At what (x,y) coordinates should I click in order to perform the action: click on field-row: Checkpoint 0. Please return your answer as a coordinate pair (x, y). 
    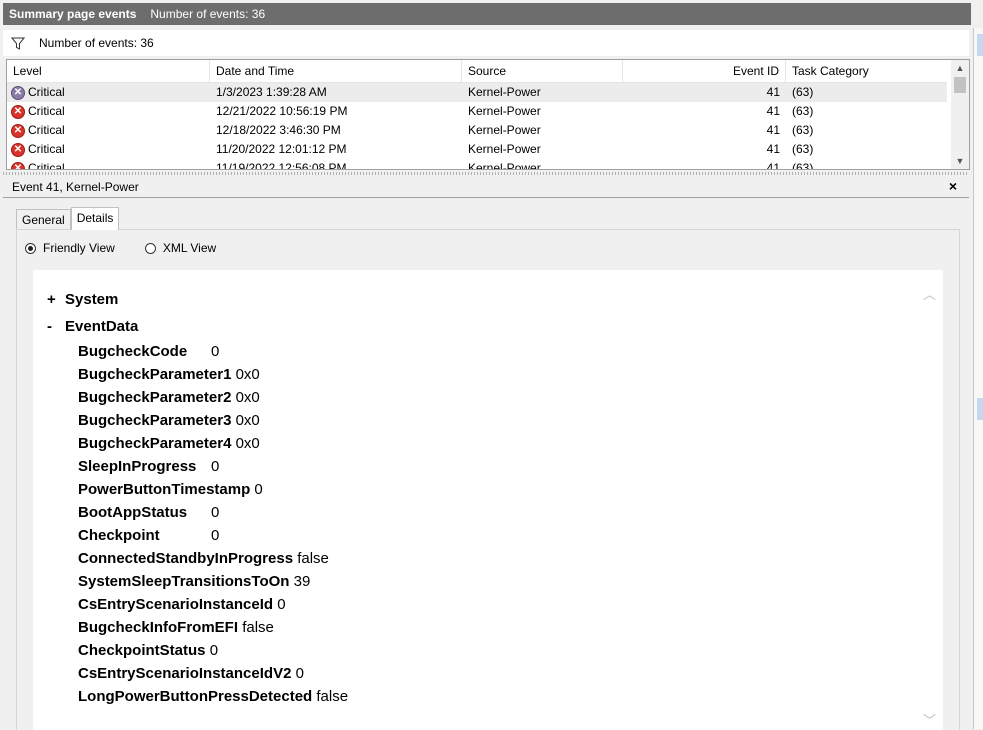
    Looking at the image, I should click on (148, 536).